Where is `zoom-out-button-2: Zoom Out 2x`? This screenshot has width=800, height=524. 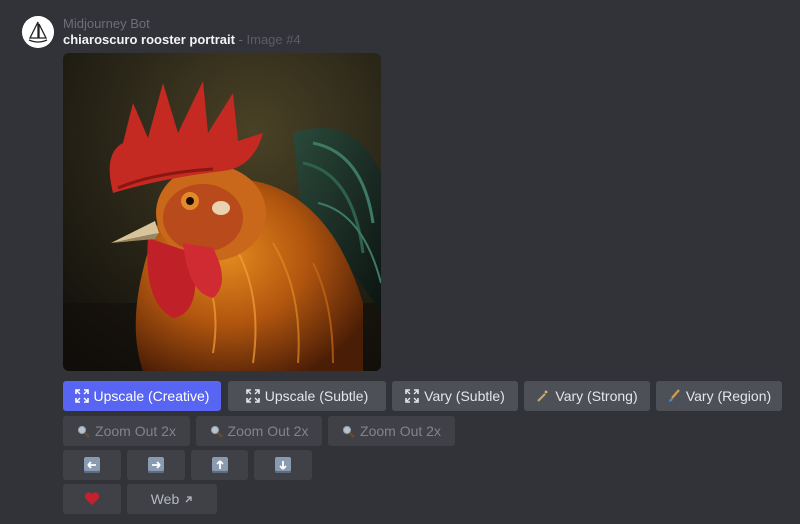
zoom-out-button-2: Zoom Out 2x is located at coordinates (259, 431).